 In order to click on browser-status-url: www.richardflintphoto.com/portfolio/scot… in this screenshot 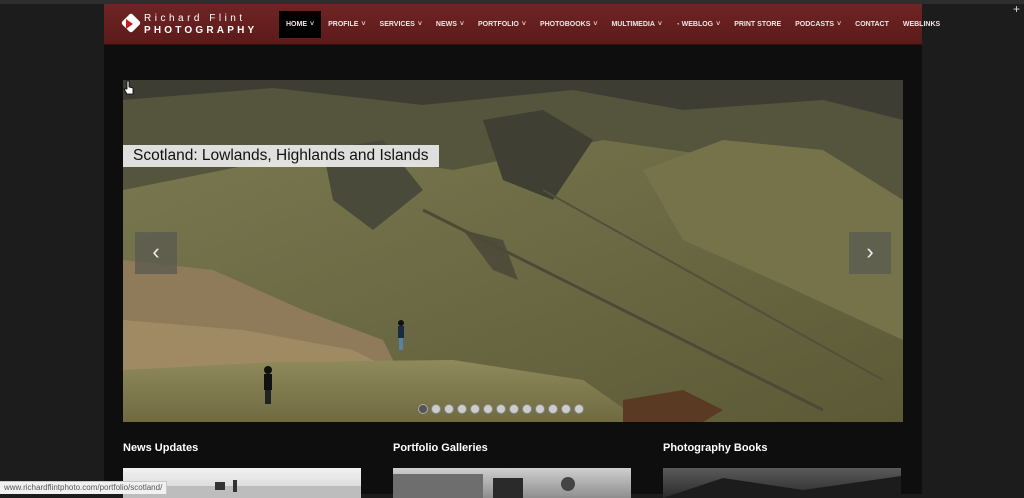, I will do `click(84, 487)`.